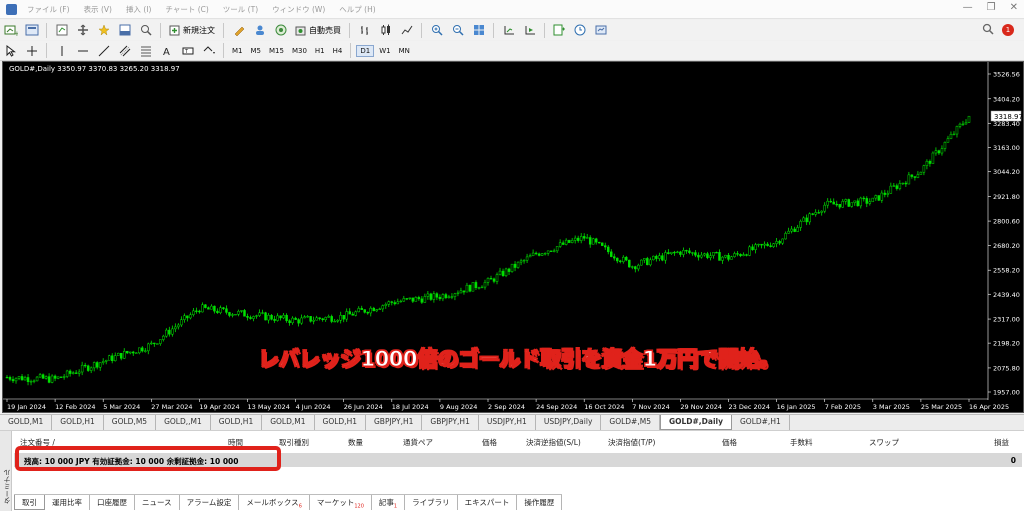  I want to click on trendline-icon, so click(103, 51).